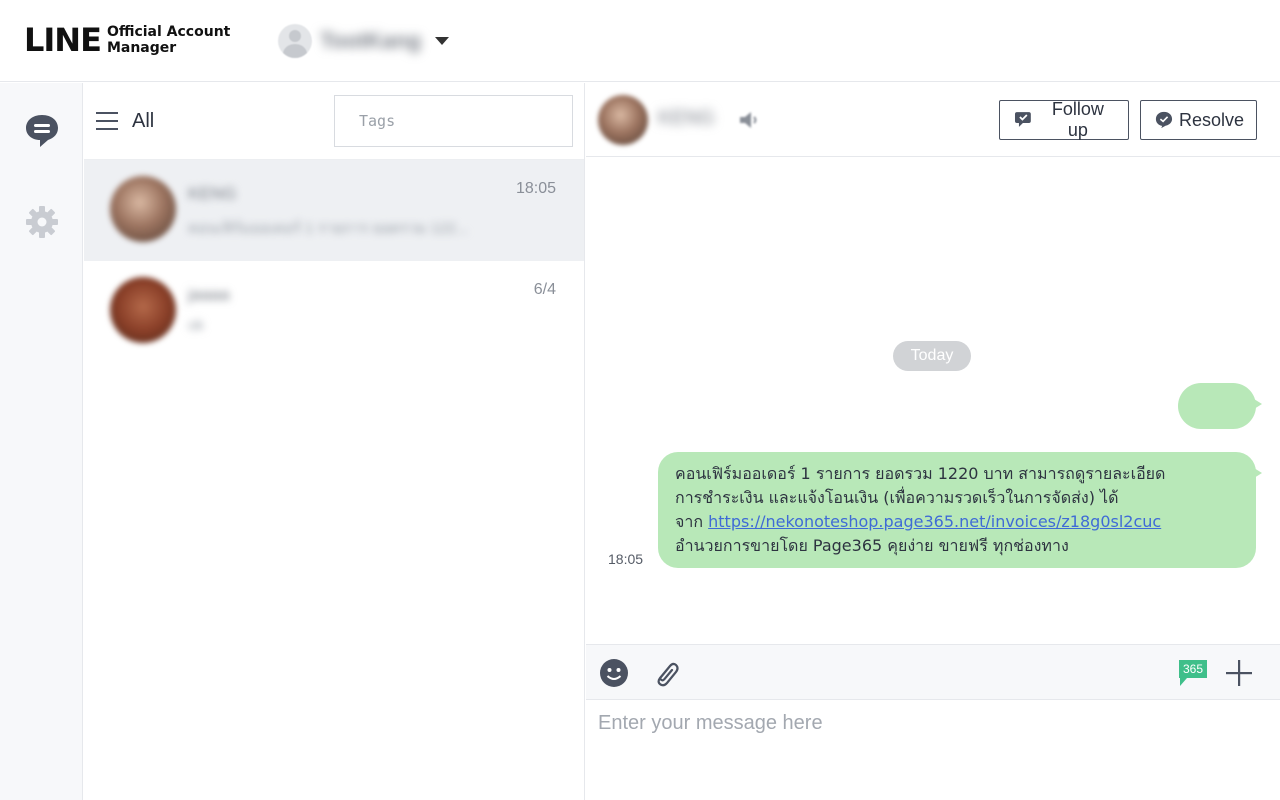 The height and width of the screenshot is (800, 1280). I want to click on follow-up-button: Follow up, so click(1064, 119).